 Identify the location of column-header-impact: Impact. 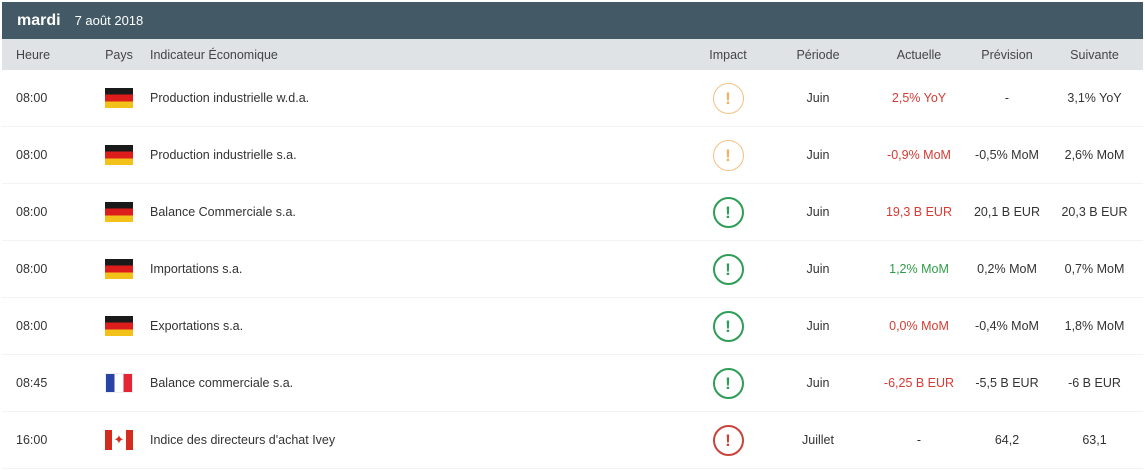
(728, 55).